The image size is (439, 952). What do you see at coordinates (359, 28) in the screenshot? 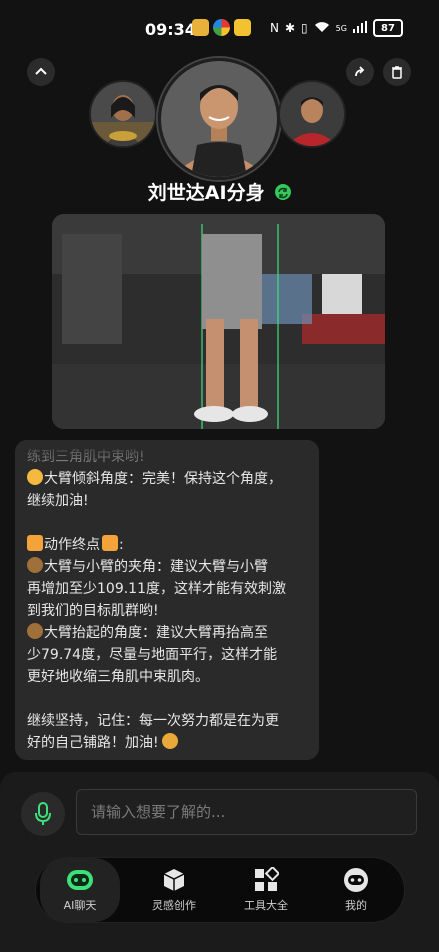
I see `signal-icon` at bounding box center [359, 28].